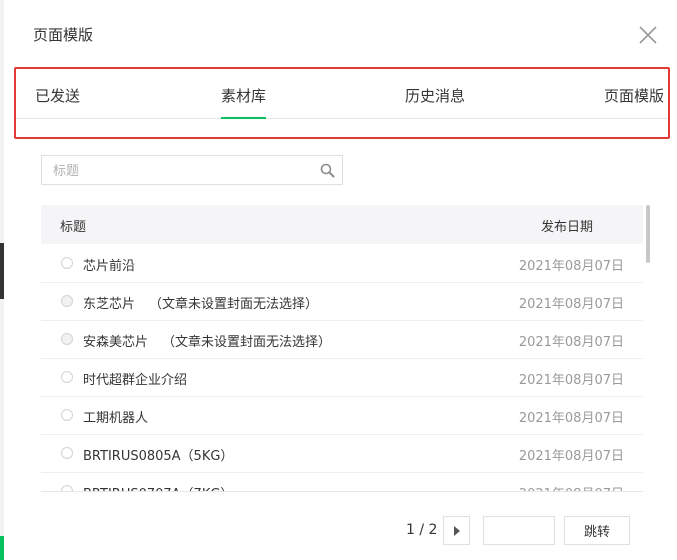  What do you see at coordinates (244, 102) in the screenshot?
I see `tab-material-library: 素材库` at bounding box center [244, 102].